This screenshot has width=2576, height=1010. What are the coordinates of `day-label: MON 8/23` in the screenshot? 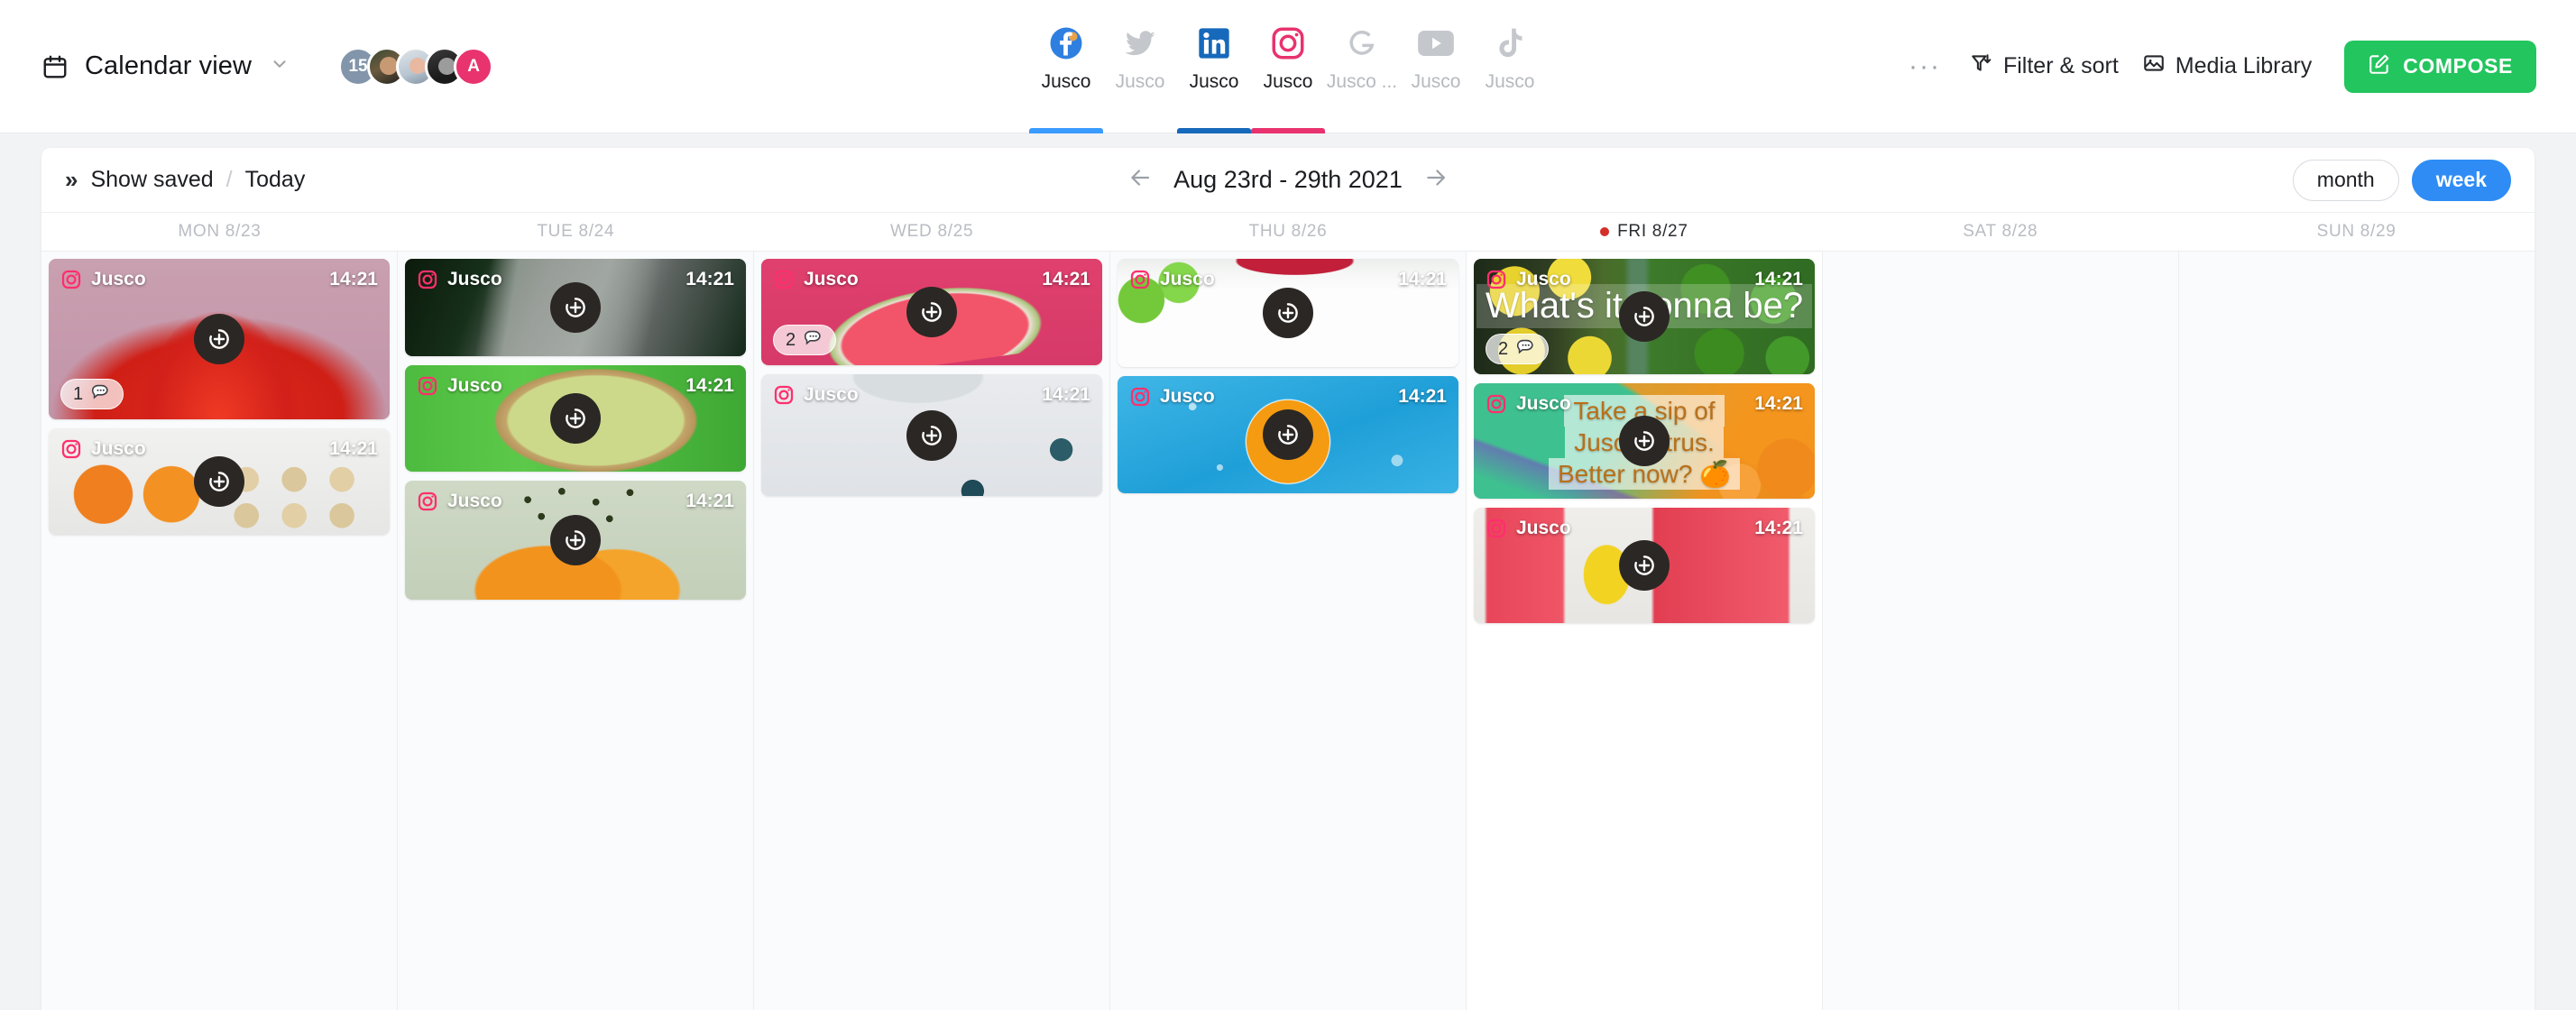 It's located at (220, 232).